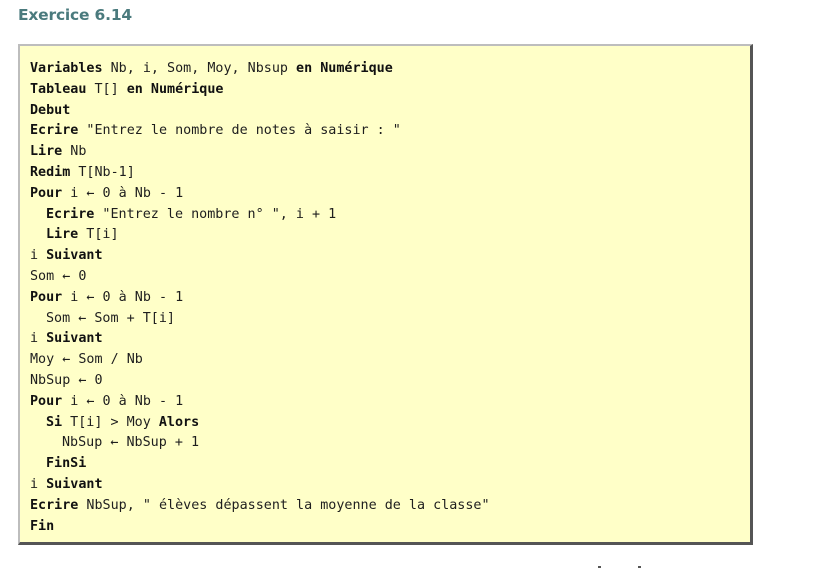 The height and width of the screenshot is (570, 821). Describe the element at coordinates (390, 298) in the screenshot. I see `code-line-12: Pour i ← 0 à Nb - 1` at that location.